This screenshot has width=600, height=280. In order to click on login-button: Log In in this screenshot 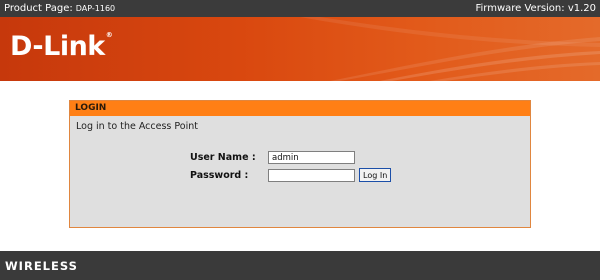, I will do `click(375, 175)`.